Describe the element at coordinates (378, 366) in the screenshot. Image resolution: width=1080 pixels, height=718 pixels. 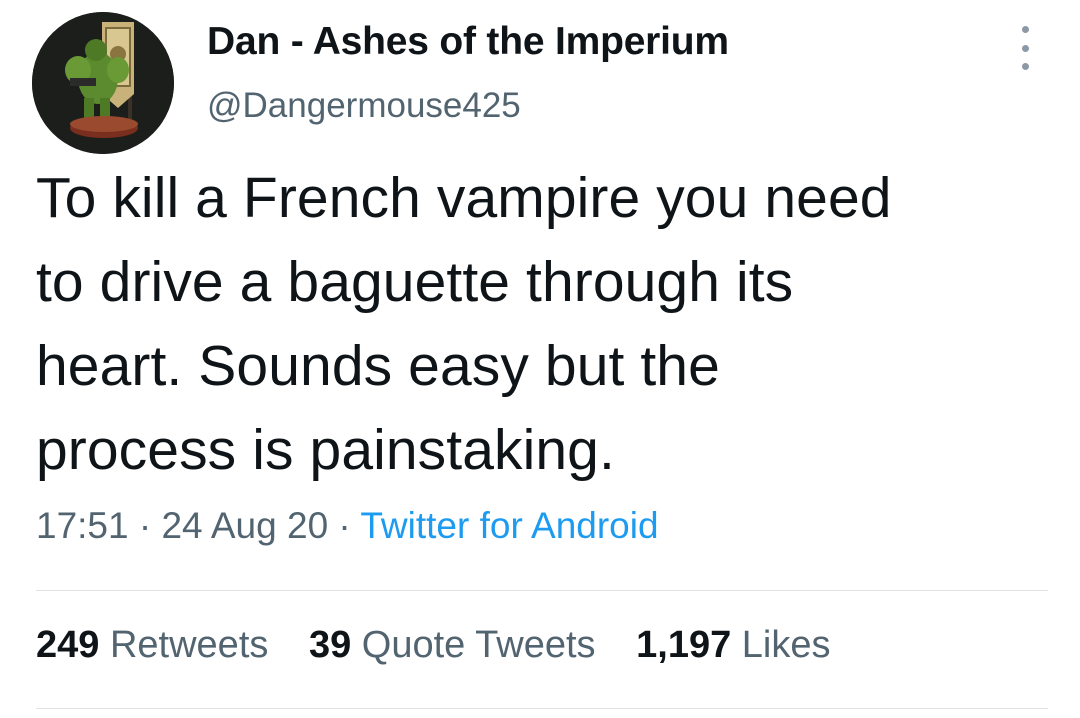
I see `tweet-text-line: heart. Sounds easy but the` at that location.